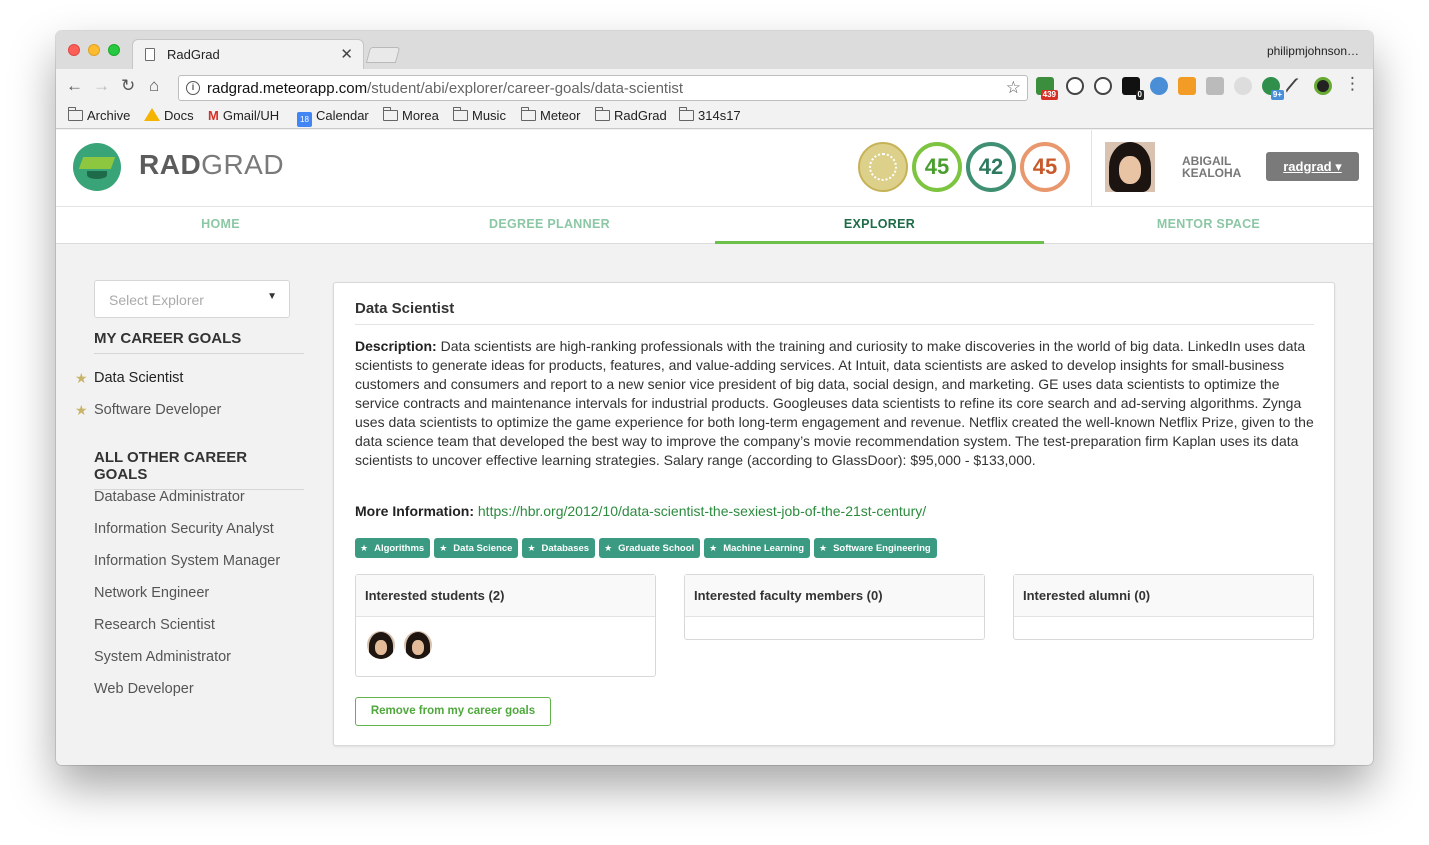 The image size is (1429, 845). What do you see at coordinates (138, 378) in the screenshot?
I see `my-goal-data-scientist: Data Scientist` at bounding box center [138, 378].